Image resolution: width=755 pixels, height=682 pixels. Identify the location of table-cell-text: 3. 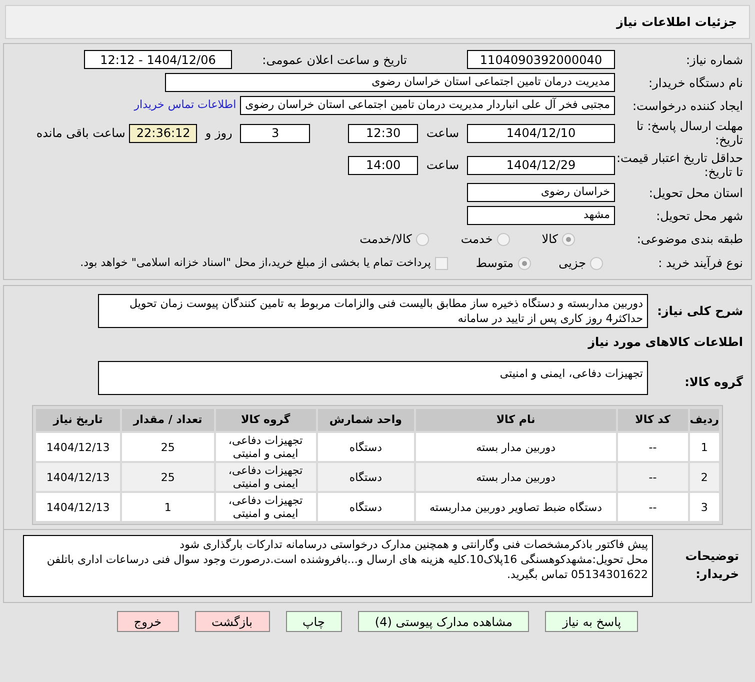
(704, 508).